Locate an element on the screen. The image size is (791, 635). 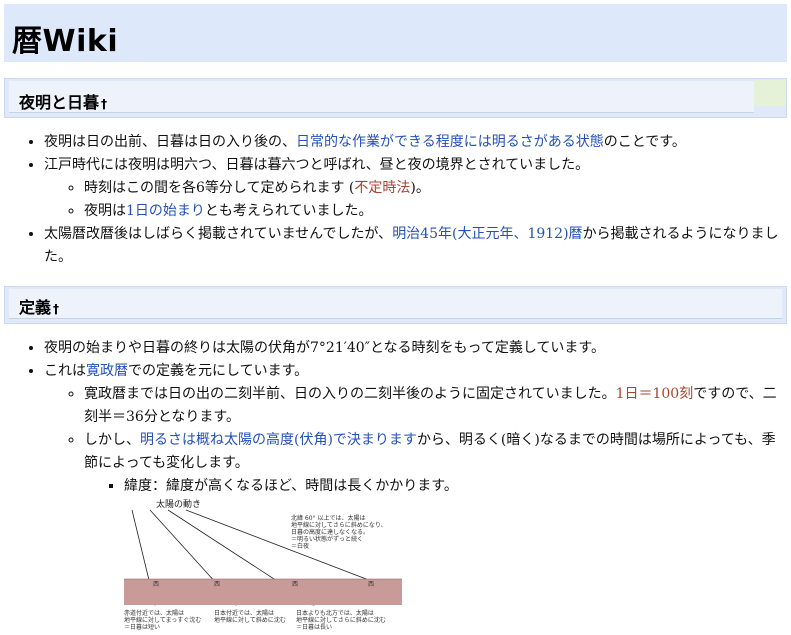
link-100-koku: 1日＝100刻 is located at coordinates (655, 394).